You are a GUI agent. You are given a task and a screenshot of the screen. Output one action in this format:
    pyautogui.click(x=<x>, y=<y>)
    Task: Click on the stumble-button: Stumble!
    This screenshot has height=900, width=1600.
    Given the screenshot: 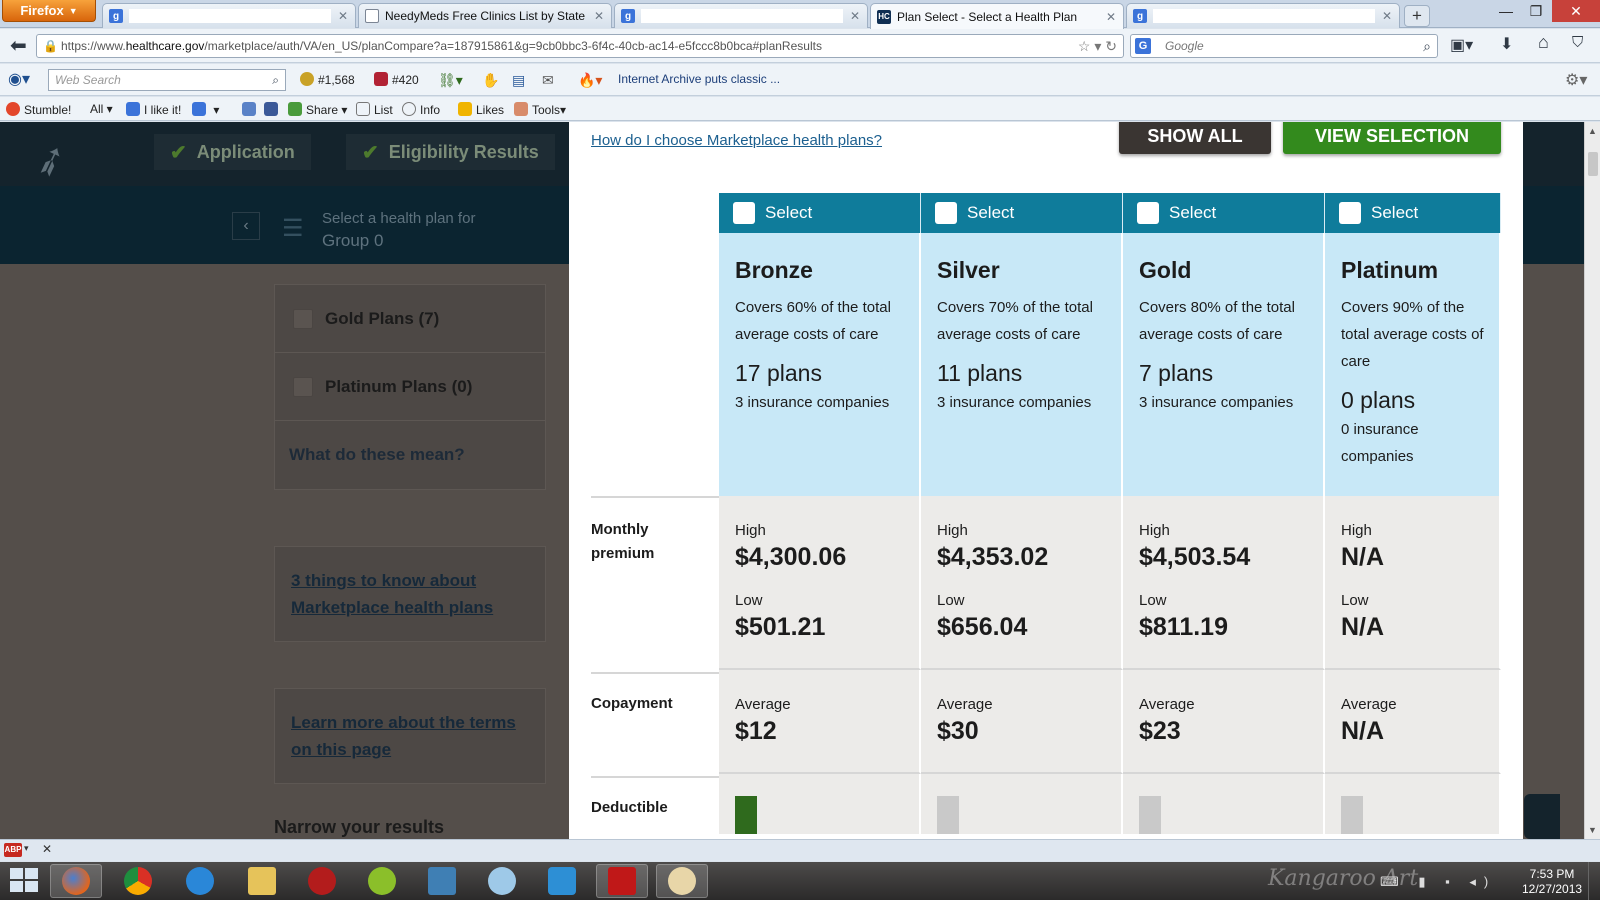 What is the action you would take?
    pyautogui.click(x=38, y=109)
    